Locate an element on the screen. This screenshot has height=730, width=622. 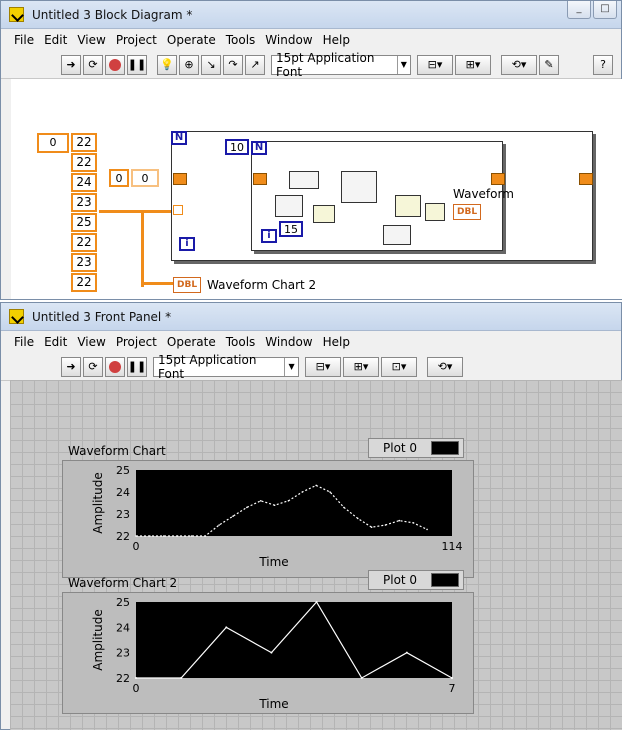
chart-2-legend: Plot 0 is located at coordinates (416, 580).